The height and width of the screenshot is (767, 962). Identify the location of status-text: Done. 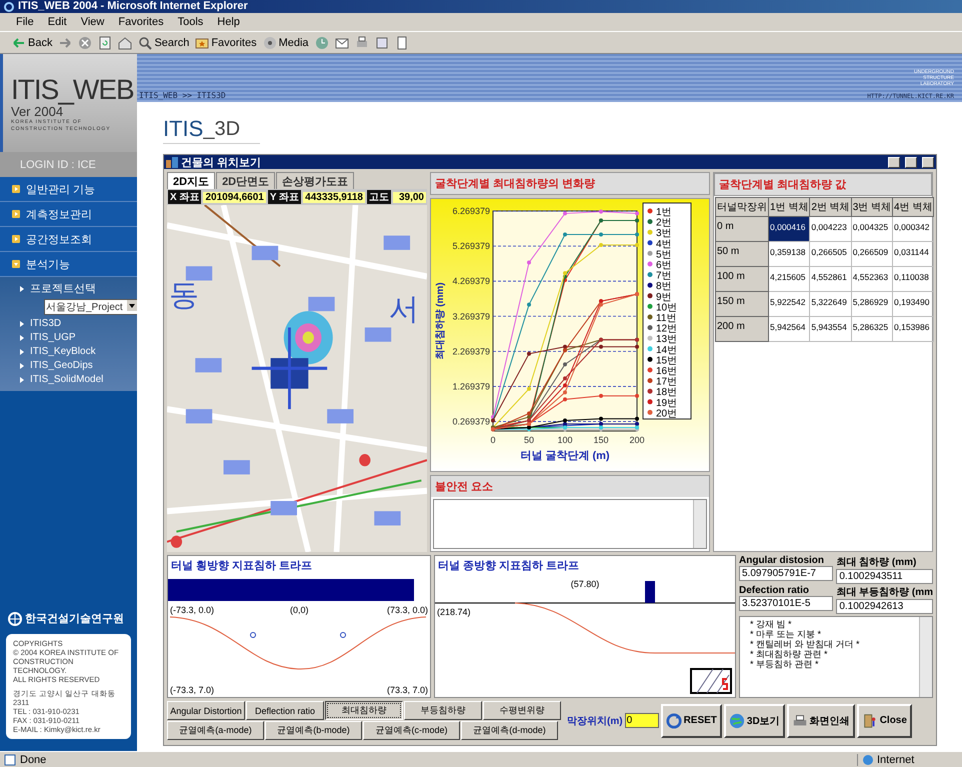
(33, 760).